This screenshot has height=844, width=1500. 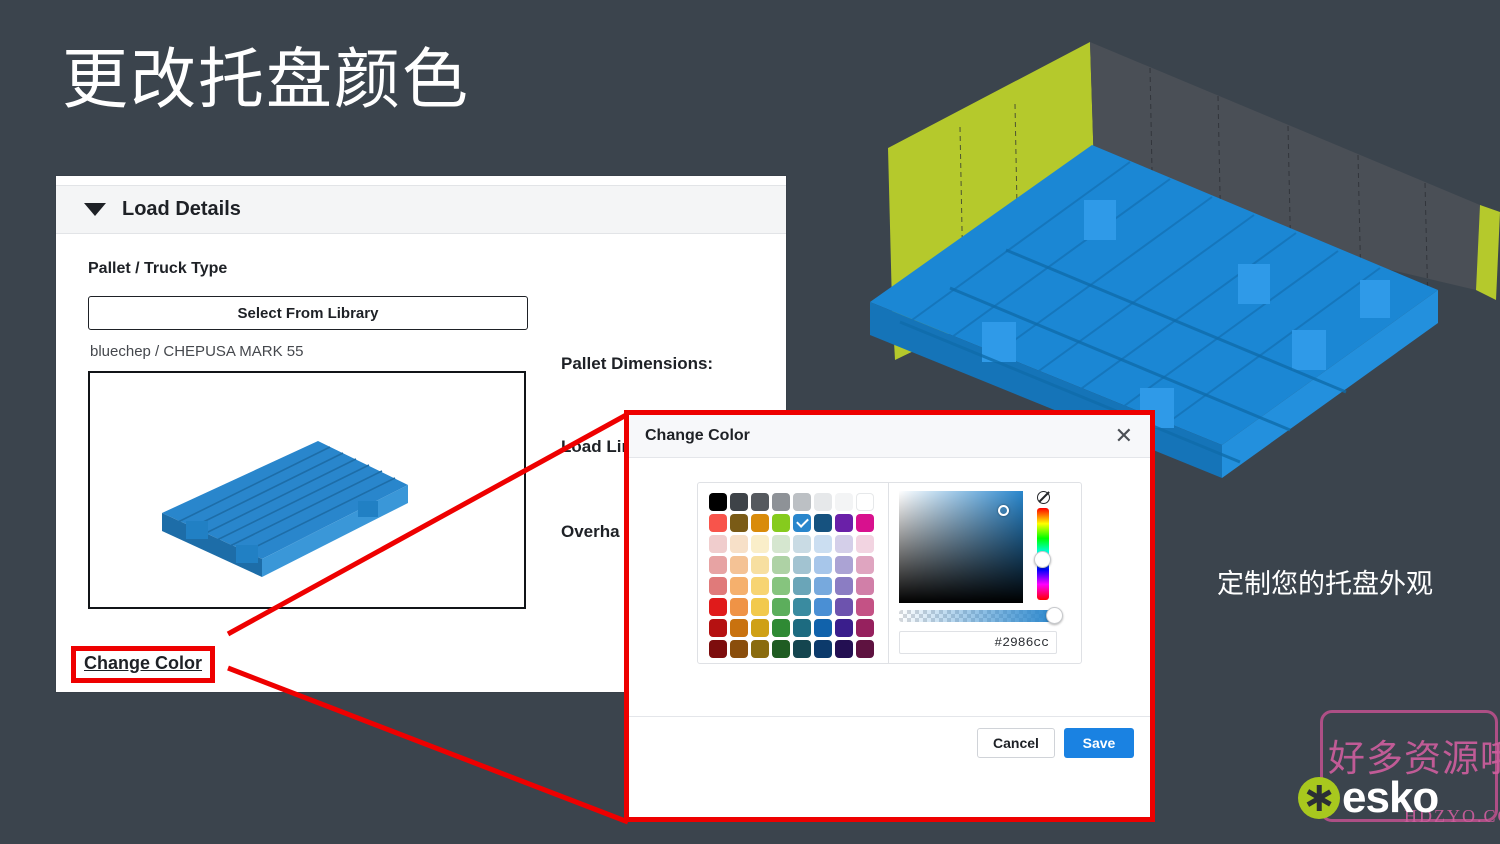 I want to click on close-icon: ✕, so click(x=1124, y=436).